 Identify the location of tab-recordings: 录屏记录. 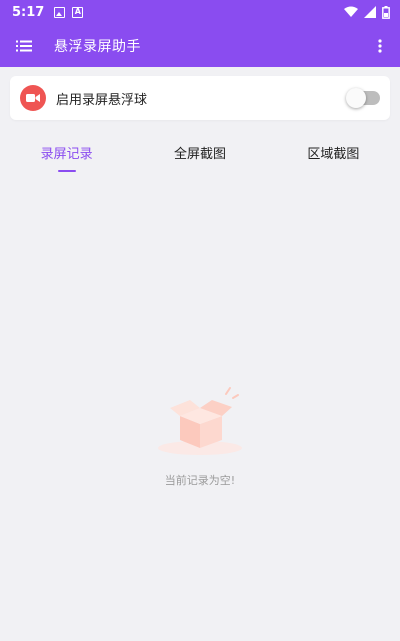
(66, 153).